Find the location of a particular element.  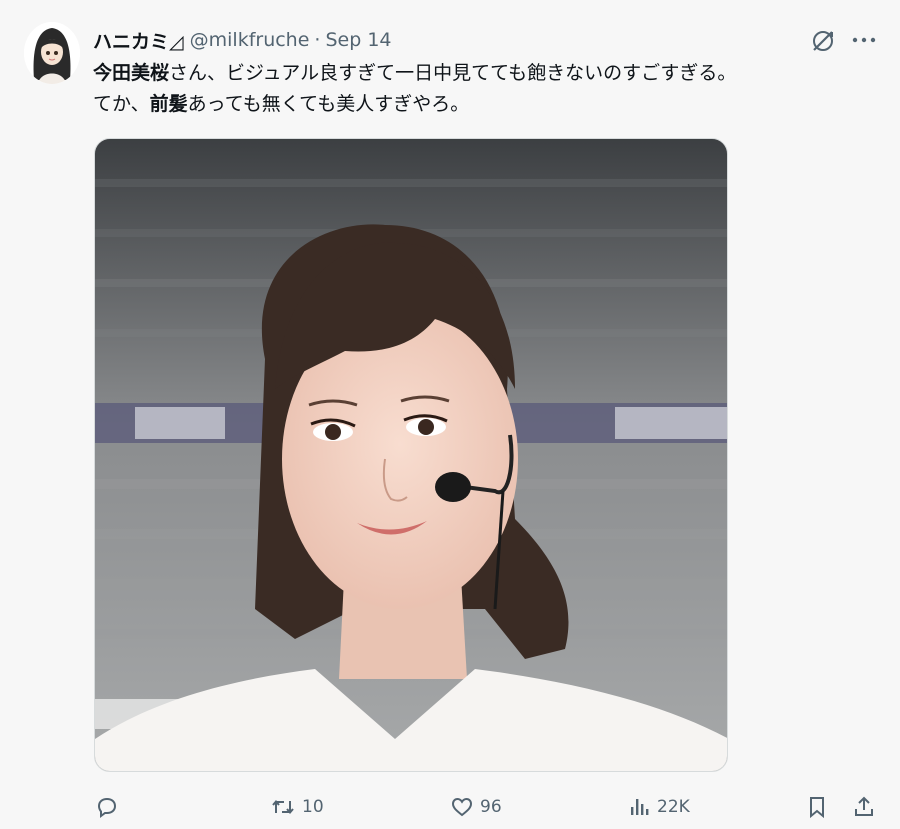

tweet-bold-bangs: 前髪 is located at coordinates (168, 104).